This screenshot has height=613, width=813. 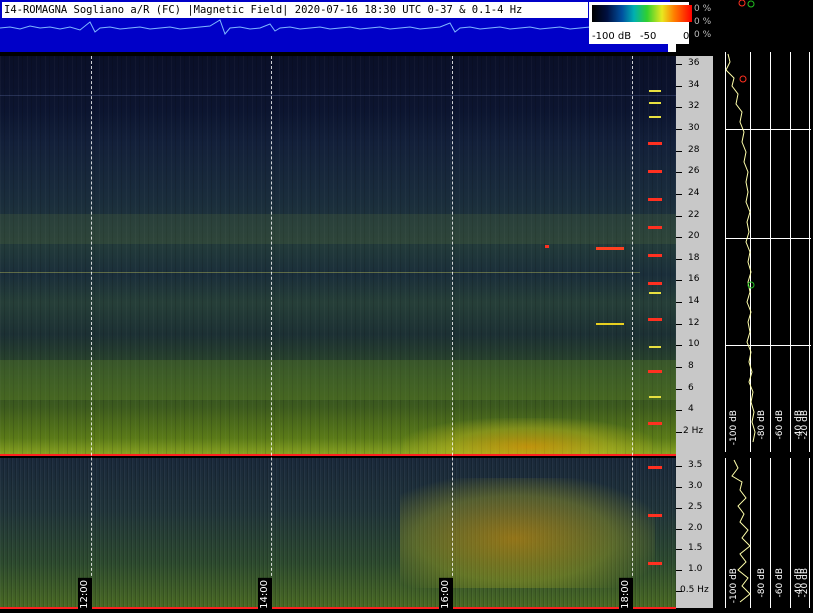 I want to click on percent-label-3: 0 %, so click(x=703, y=35).